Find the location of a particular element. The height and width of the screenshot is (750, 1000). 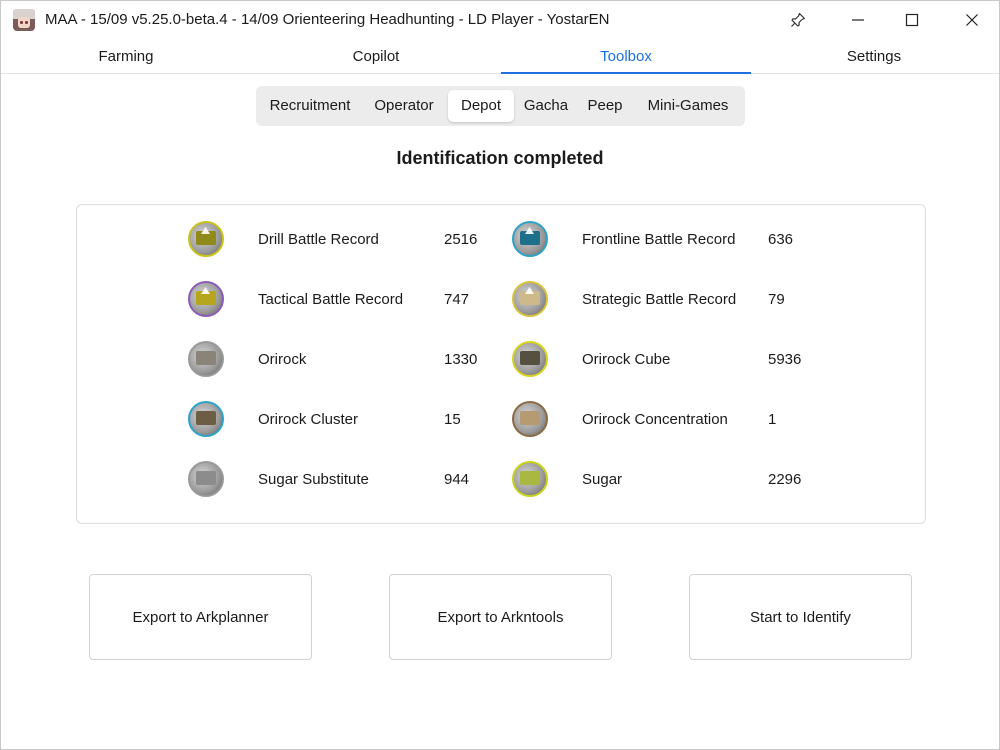

item-count: 1 is located at coordinates (772, 419).